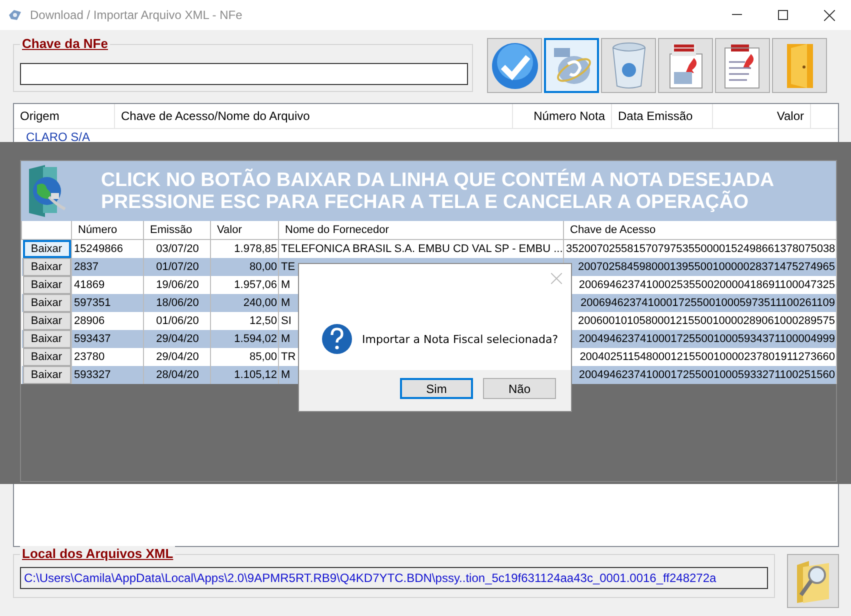  Describe the element at coordinates (65, 43) in the screenshot. I see `group-label: Chave da NFe` at that location.